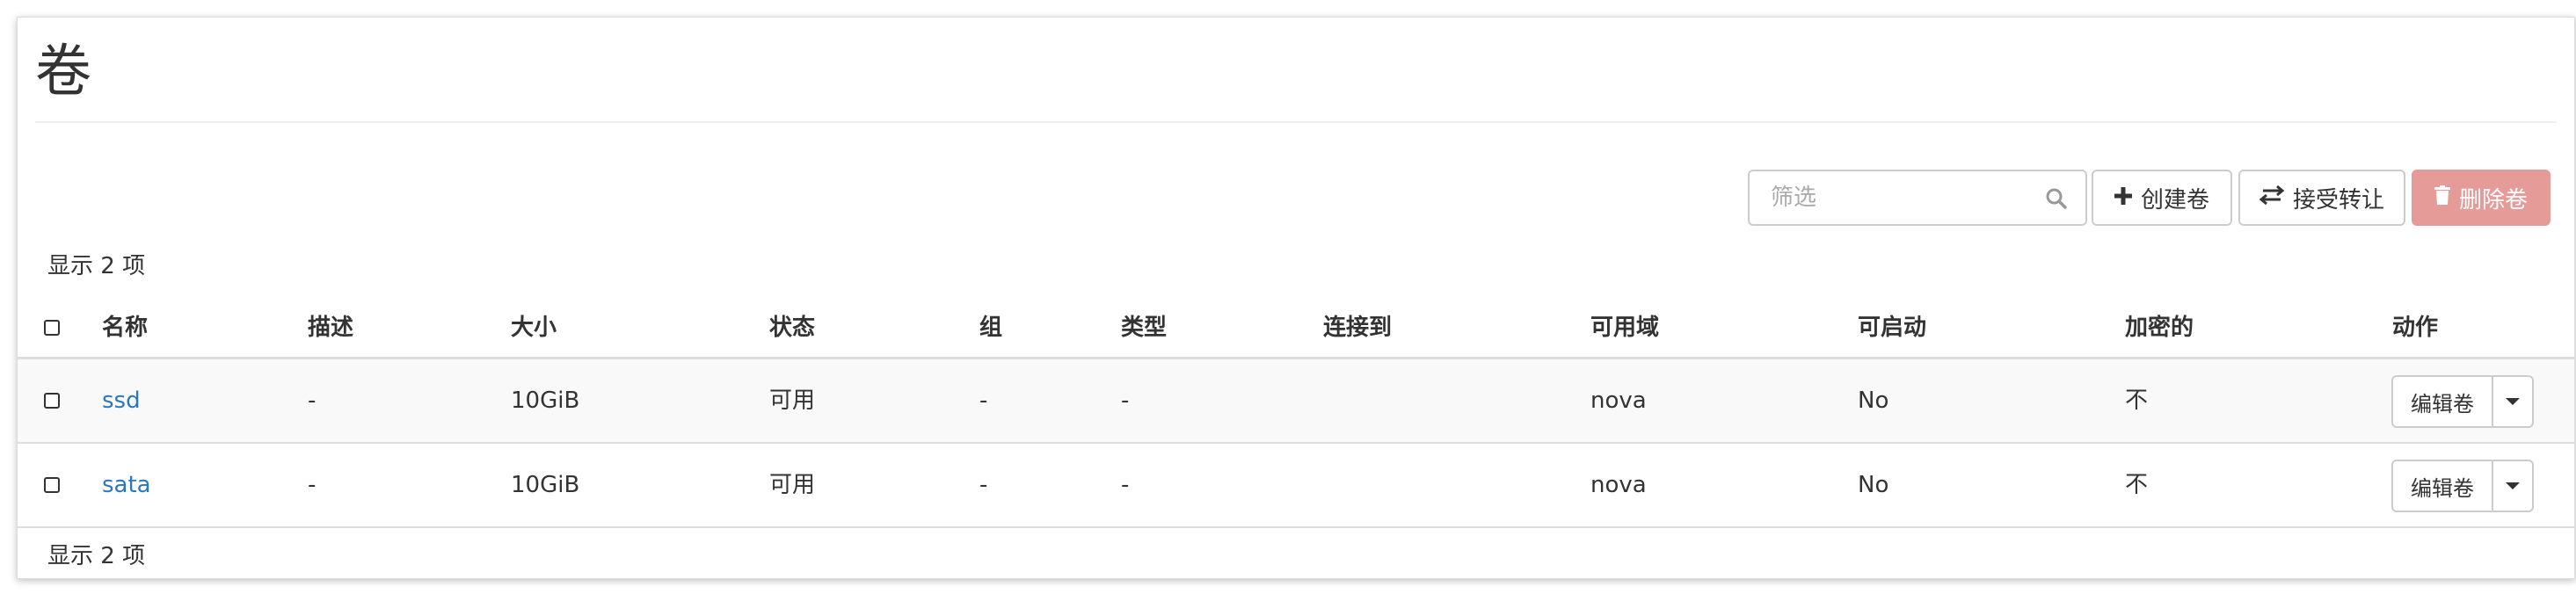  What do you see at coordinates (52, 328) in the screenshot?
I see `select-all-checkbox` at bounding box center [52, 328].